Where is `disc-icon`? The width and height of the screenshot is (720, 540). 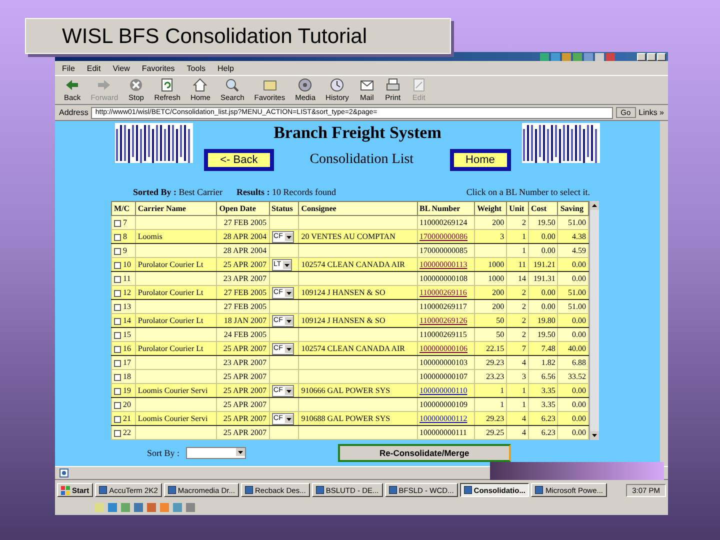 disc-icon is located at coordinates (305, 85).